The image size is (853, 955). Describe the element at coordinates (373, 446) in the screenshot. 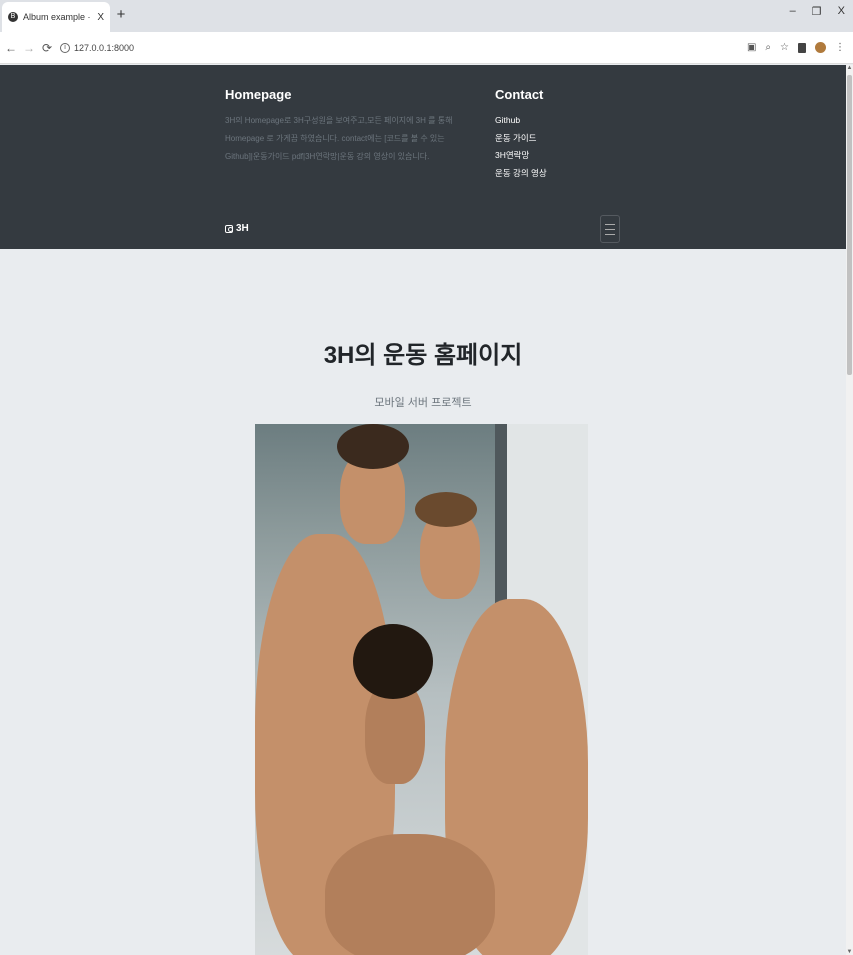

I see `photo-hair-left` at that location.